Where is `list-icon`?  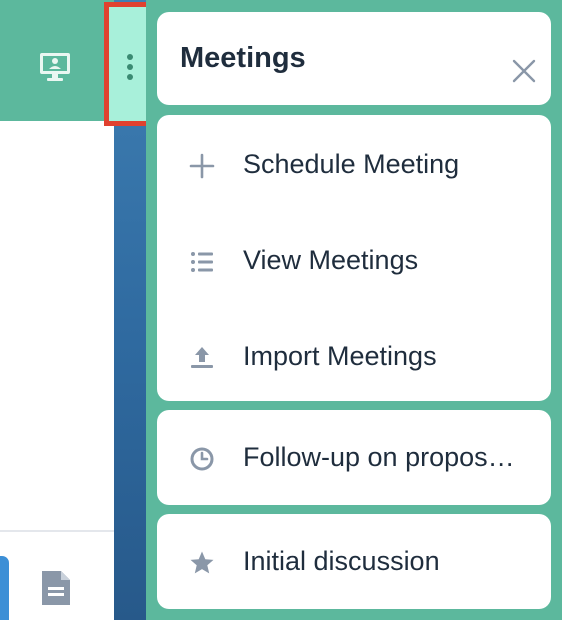
list-icon is located at coordinates (202, 262).